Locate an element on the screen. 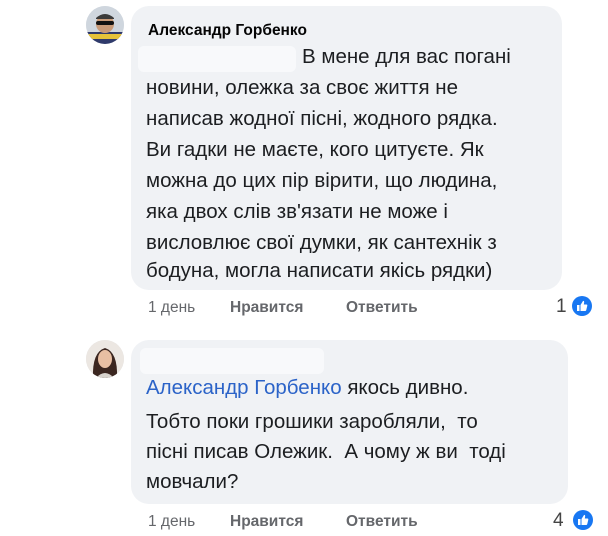 The height and width of the screenshot is (536, 608). redacted-author is located at coordinates (232, 361).